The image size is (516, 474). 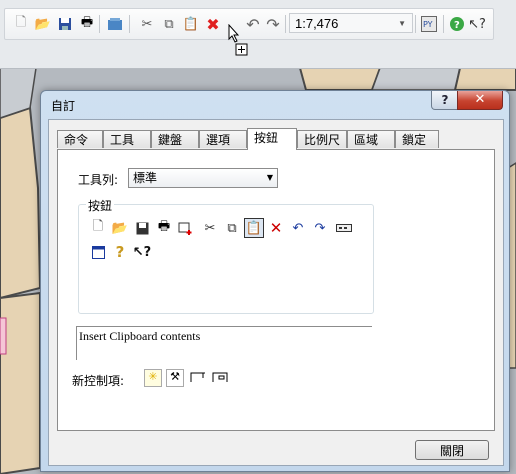 What do you see at coordinates (98, 381) in the screenshot?
I see `new-control-label: 新控制項:` at bounding box center [98, 381].